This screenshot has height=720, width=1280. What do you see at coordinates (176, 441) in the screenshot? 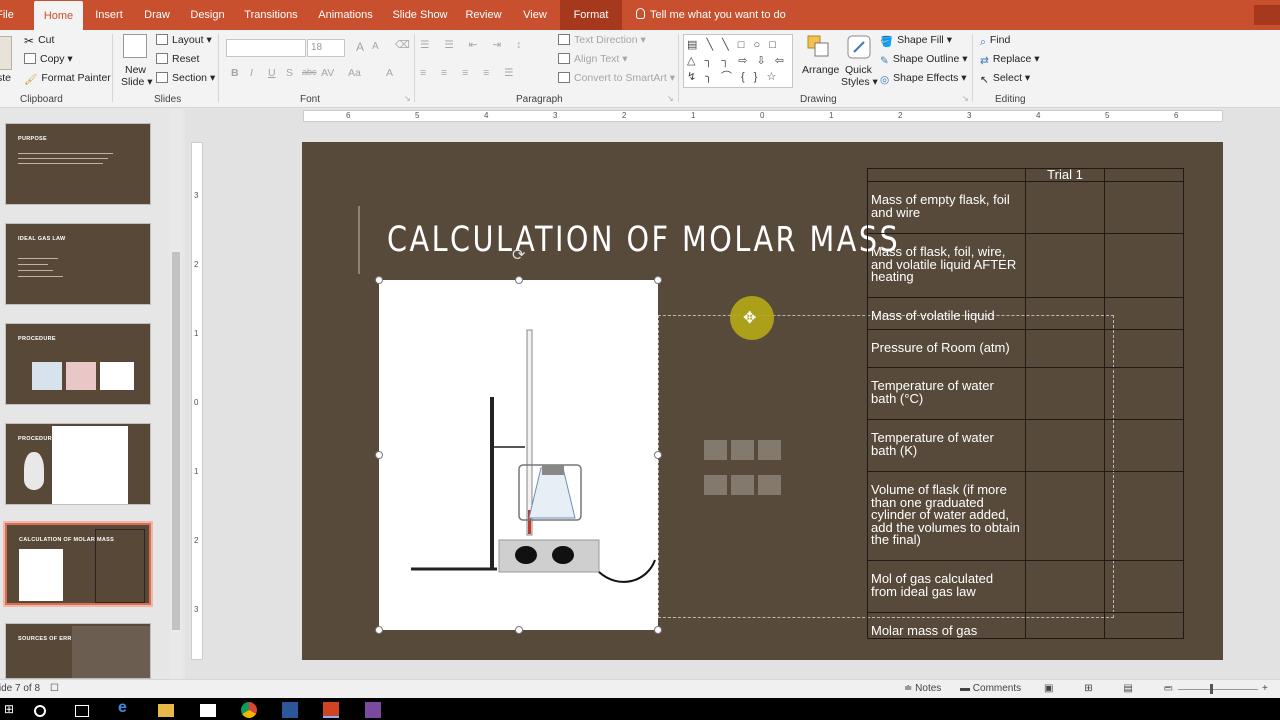
I see `scrollbar-thumb` at bounding box center [176, 441].